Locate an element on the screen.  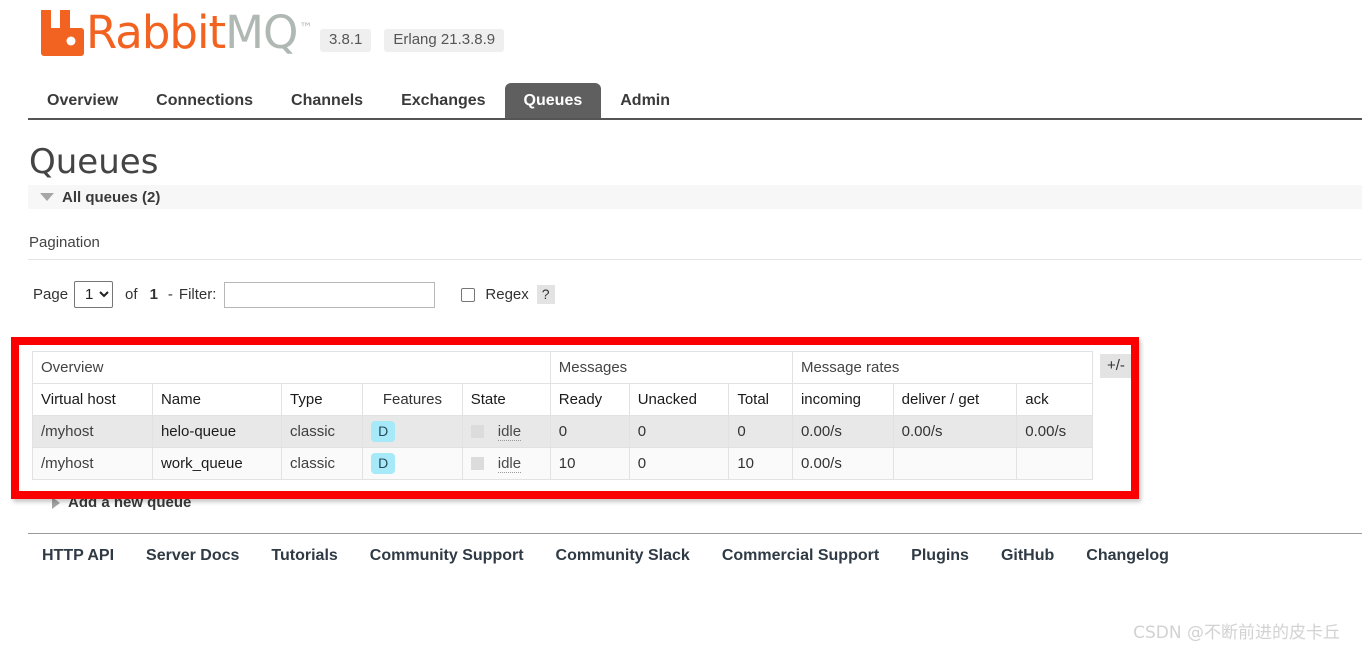
csdn-watermark: CSDN @不断前进的皮卡丘 is located at coordinates (1236, 633).